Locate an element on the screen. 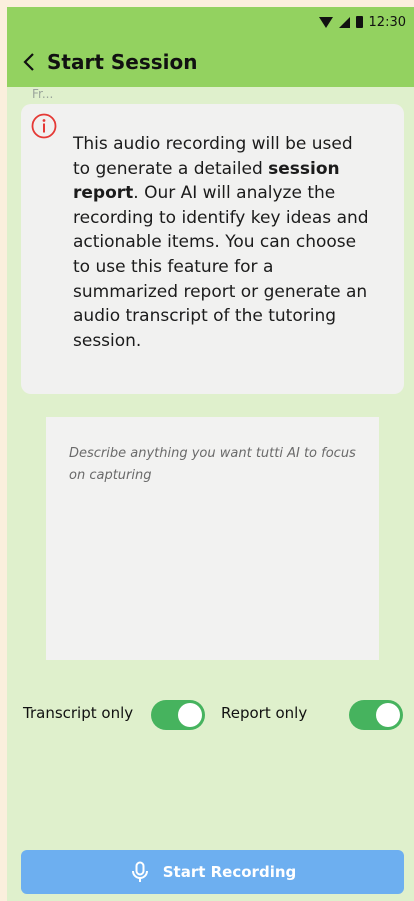  report-only-toggle is located at coordinates (376, 715).